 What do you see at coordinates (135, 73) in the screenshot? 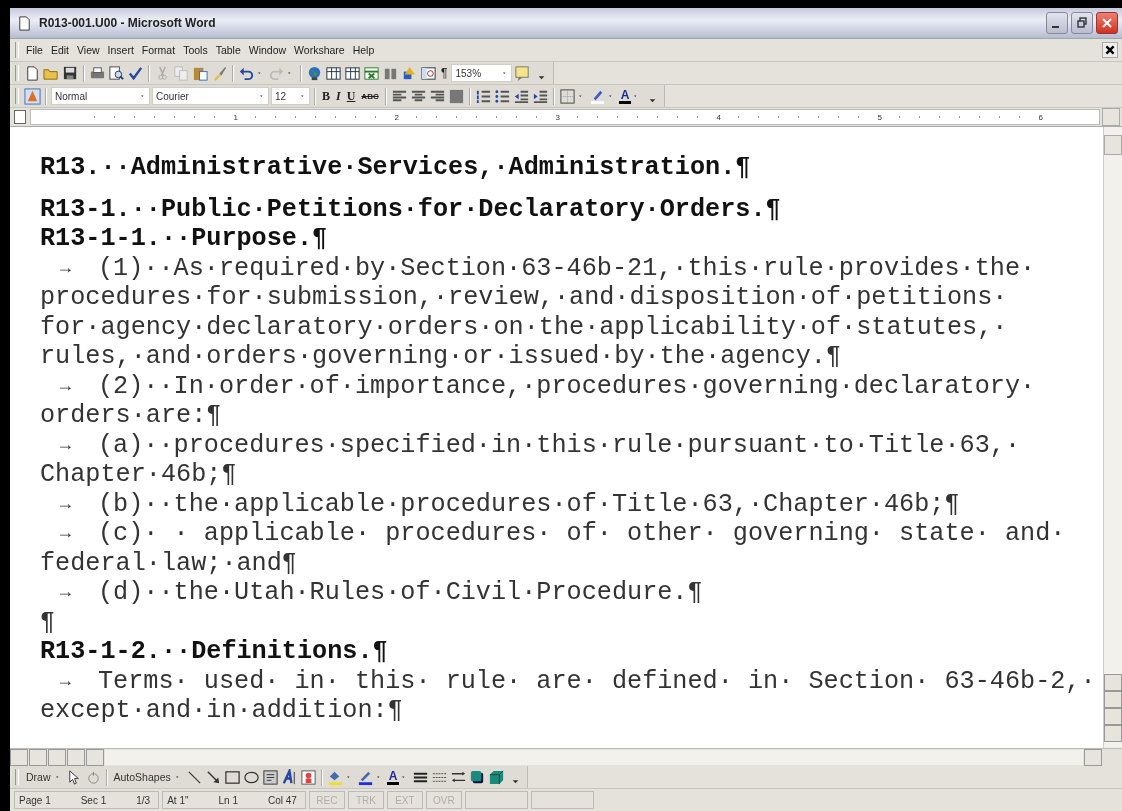
I see `check-icon` at bounding box center [135, 73].